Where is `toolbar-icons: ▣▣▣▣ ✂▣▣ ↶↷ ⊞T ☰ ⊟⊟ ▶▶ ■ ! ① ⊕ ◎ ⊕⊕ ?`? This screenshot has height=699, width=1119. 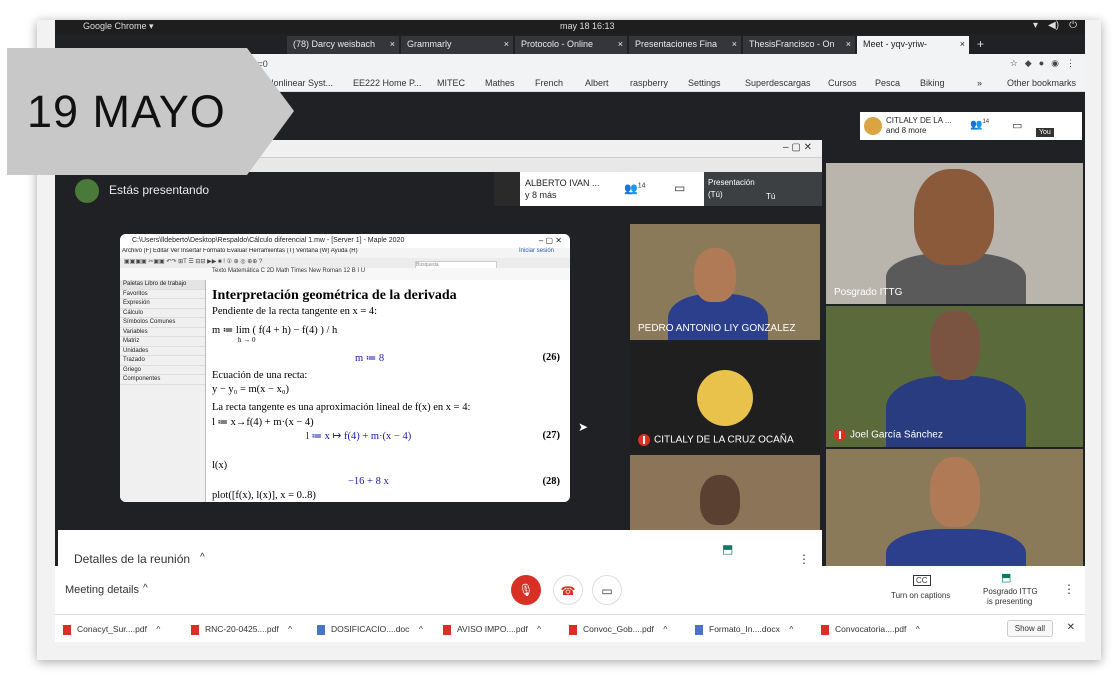 toolbar-icons: ▣▣▣▣ ✂▣▣ ↶↷ ⊞T ☰ ⊟⊟ ▶▶ ■ ! ① ⊕ ◎ ⊕⊕ ? is located at coordinates (193, 262).